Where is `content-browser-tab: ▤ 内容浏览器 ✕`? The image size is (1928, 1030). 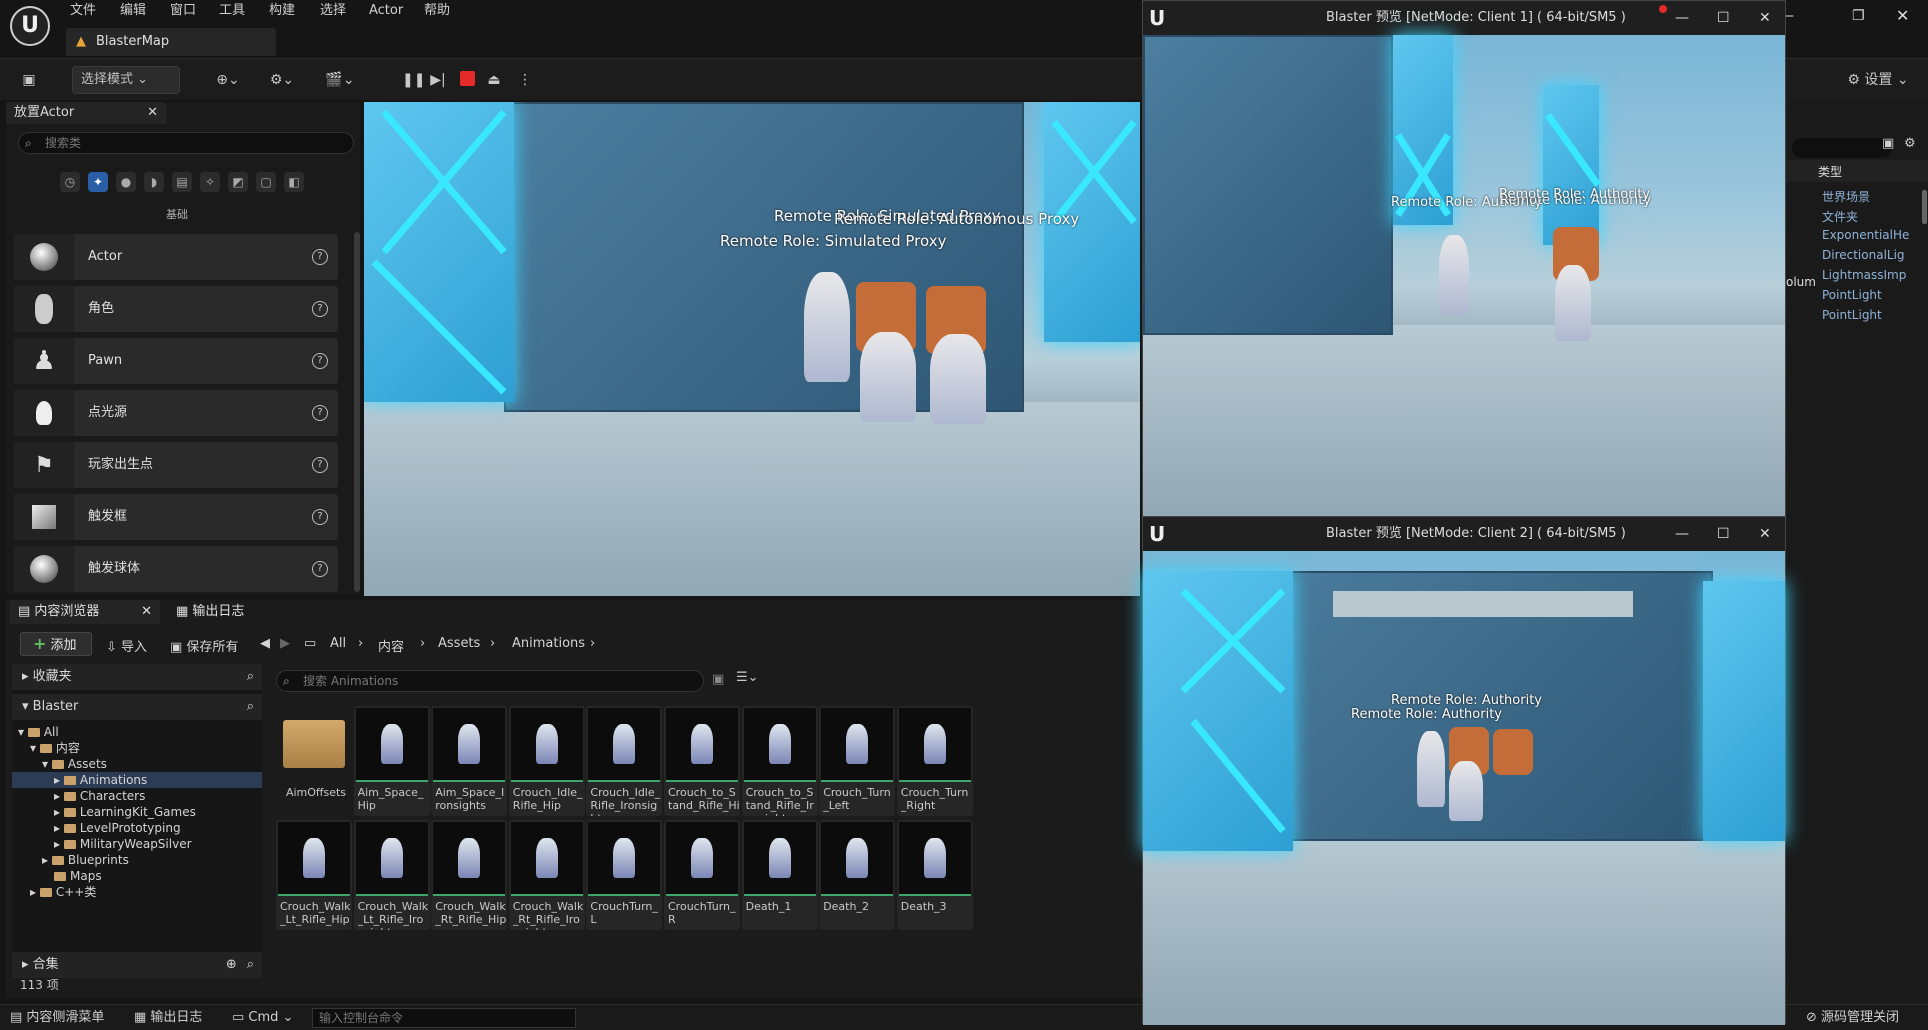
content-browser-tab: ▤ 内容浏览器 ✕ is located at coordinates (85, 612).